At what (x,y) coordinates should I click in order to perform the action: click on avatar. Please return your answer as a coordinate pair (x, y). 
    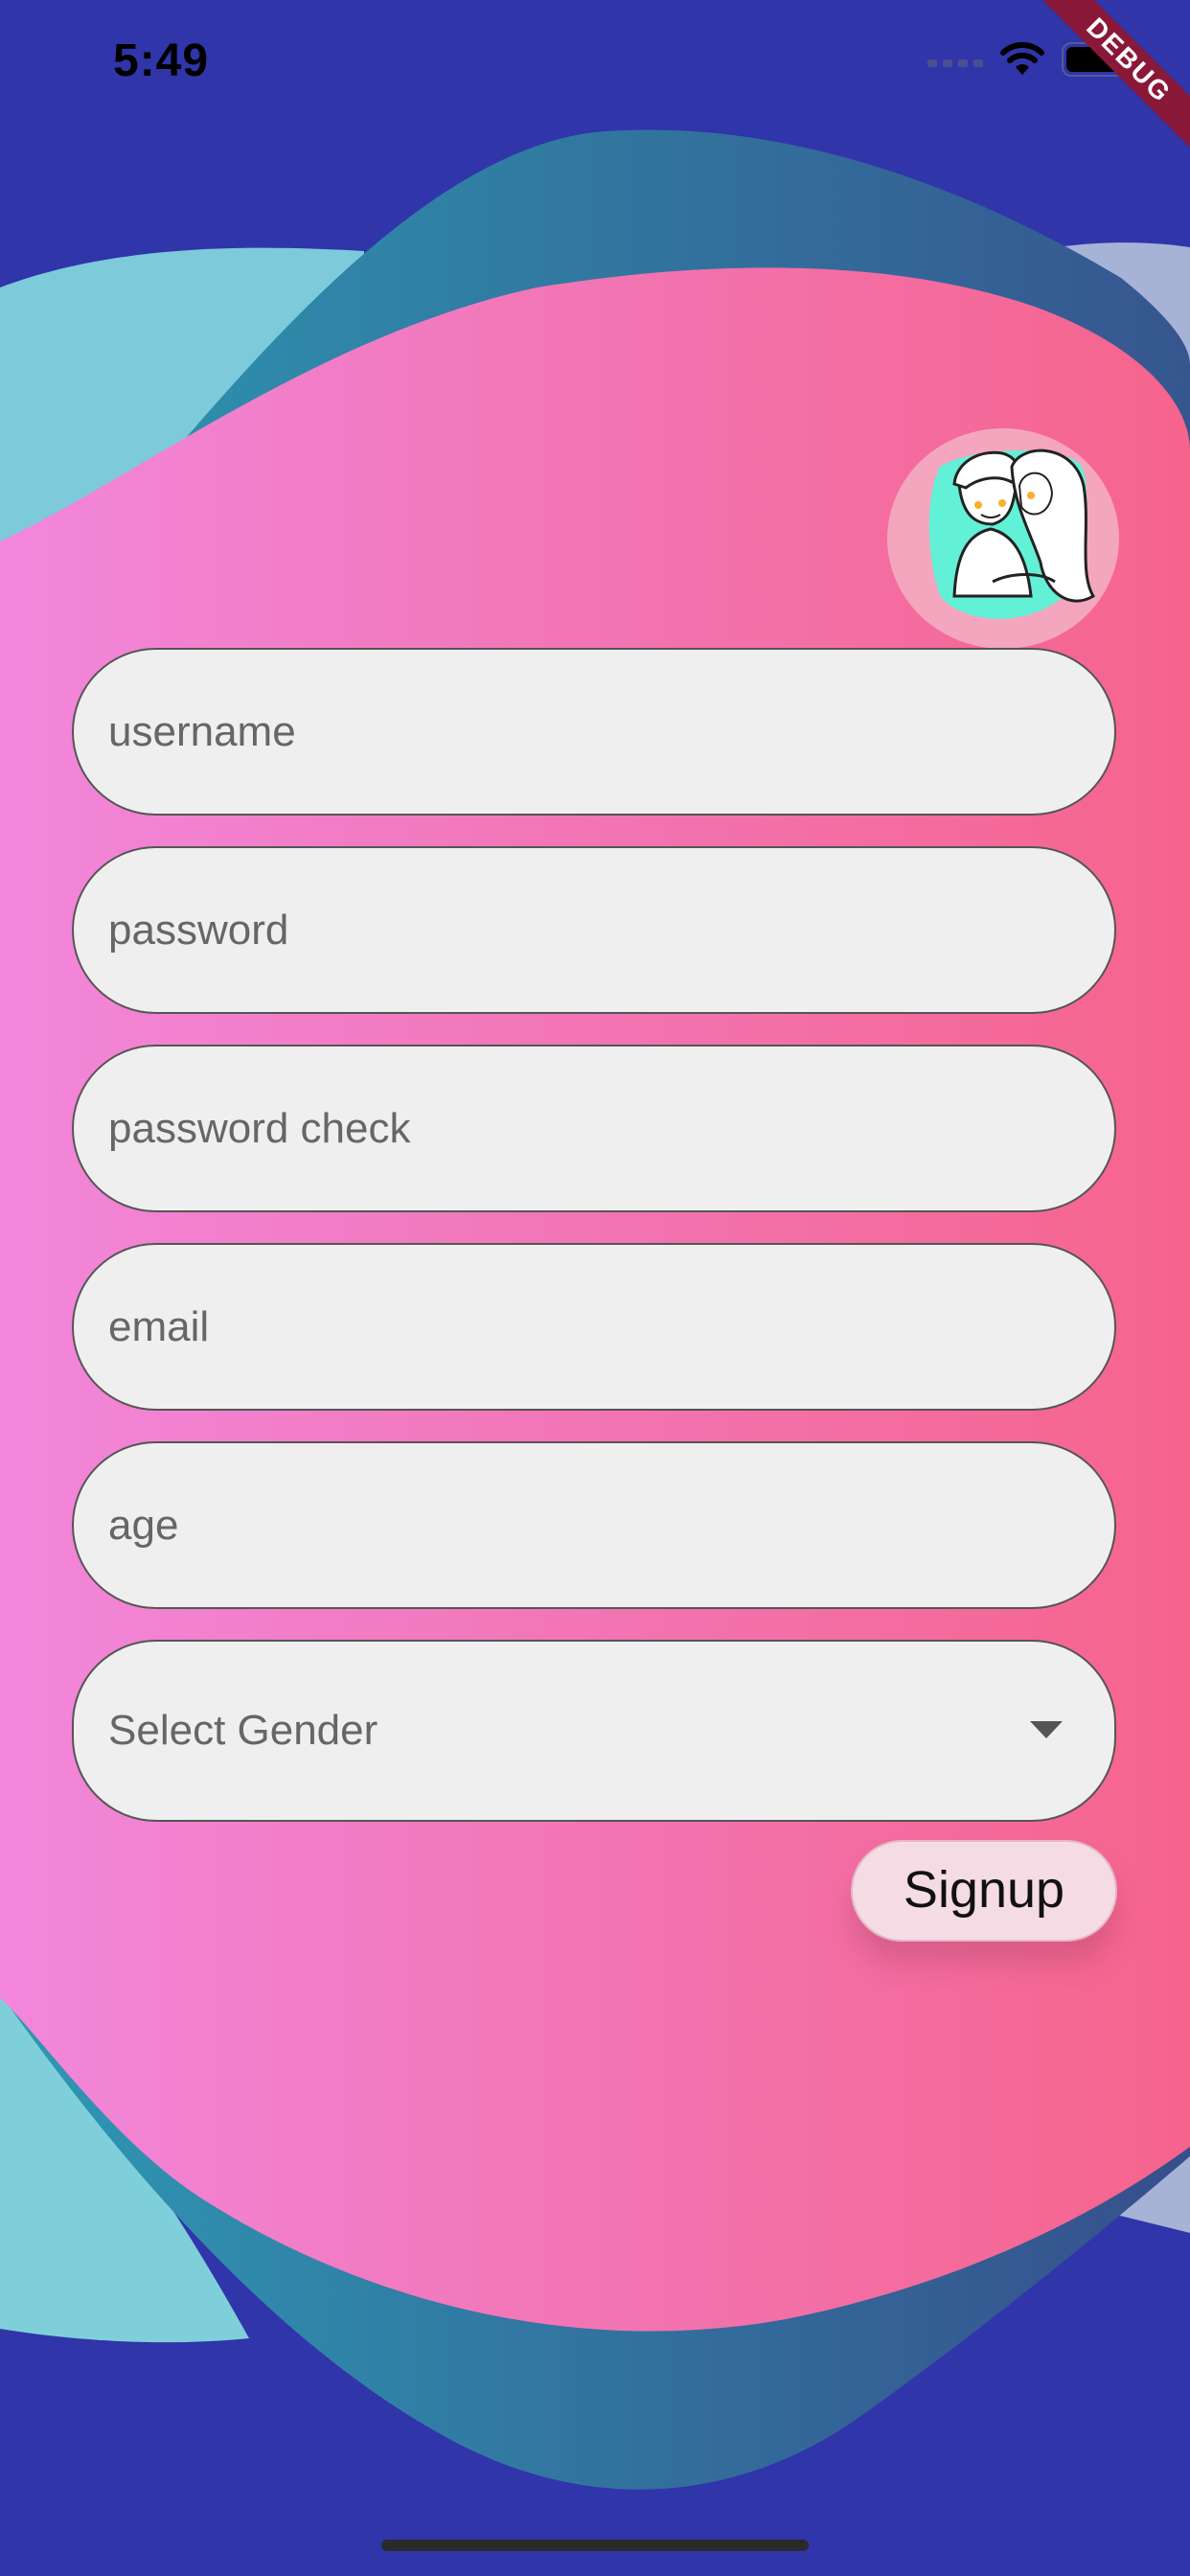
    Looking at the image, I should click on (1003, 538).